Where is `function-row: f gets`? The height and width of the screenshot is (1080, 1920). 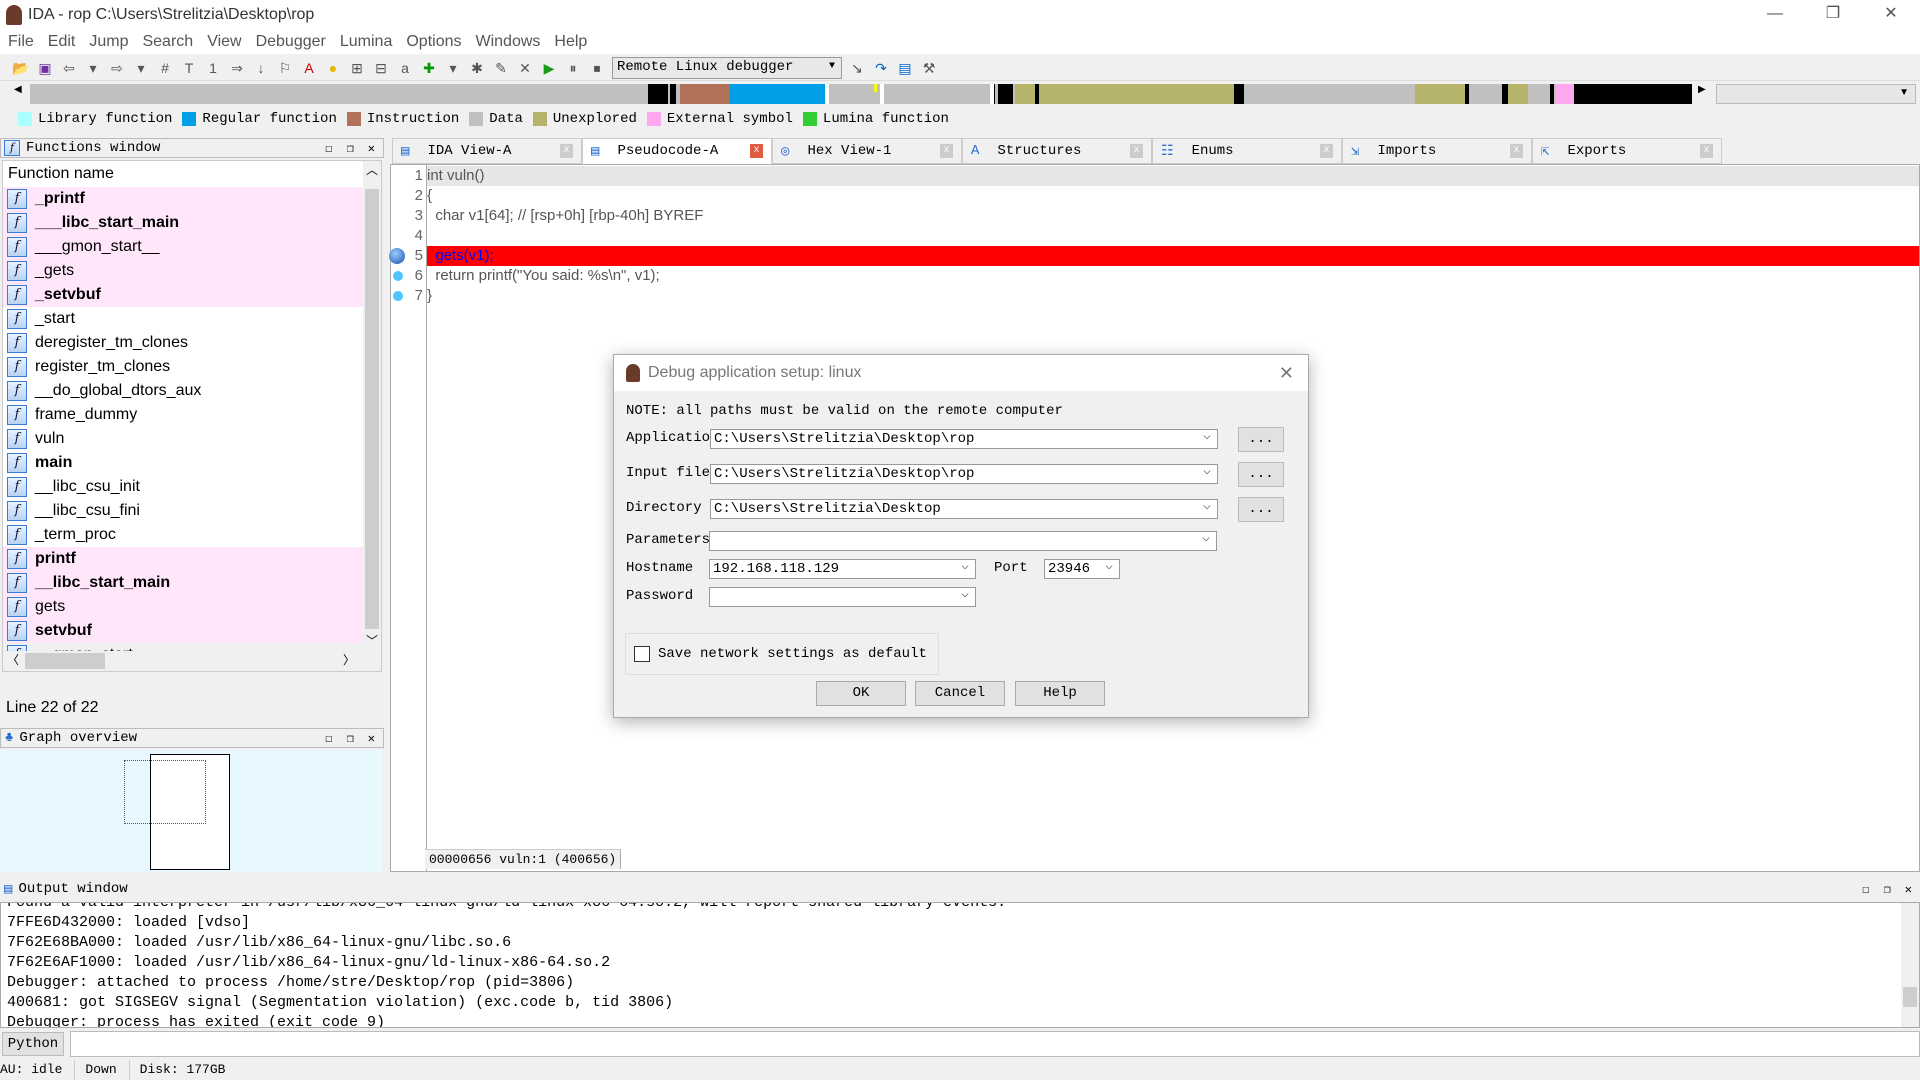 function-row: f gets is located at coordinates (183, 607).